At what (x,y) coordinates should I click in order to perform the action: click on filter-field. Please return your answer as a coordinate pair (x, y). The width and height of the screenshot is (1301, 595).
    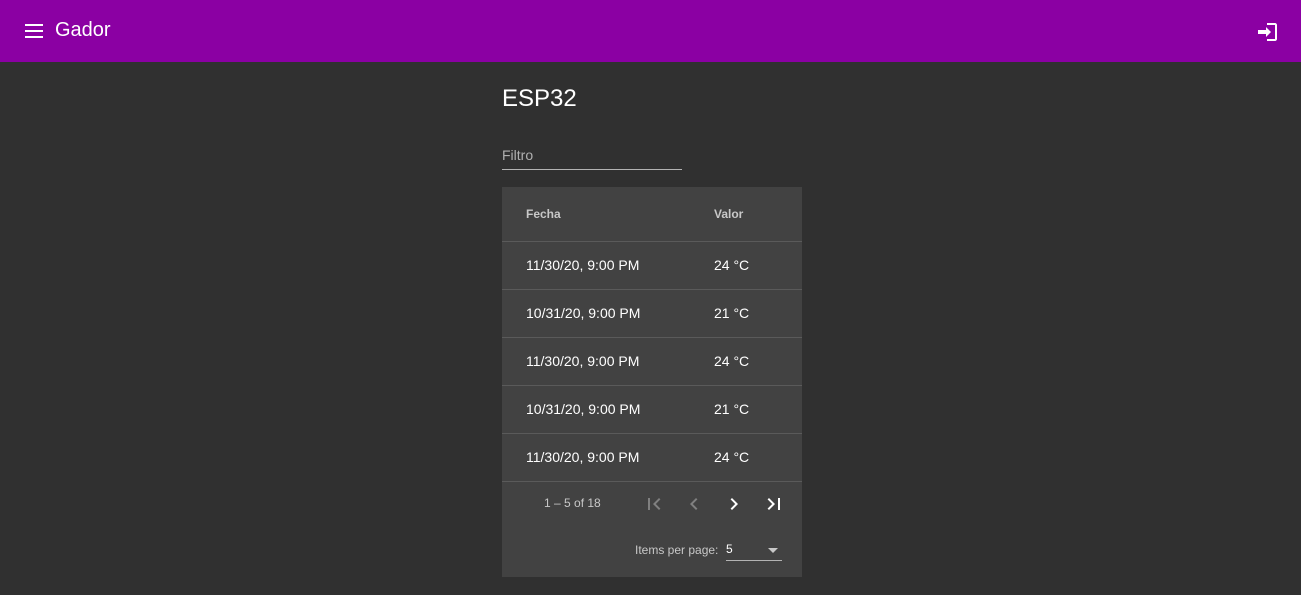
    Looking at the image, I should click on (592, 156).